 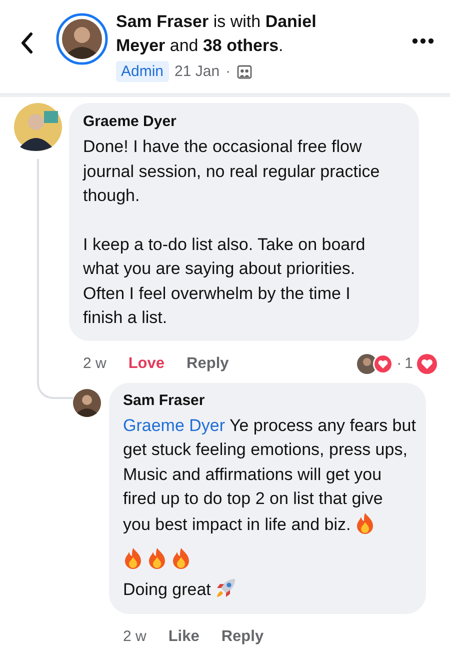 I want to click on rocket-icon, so click(x=225, y=588).